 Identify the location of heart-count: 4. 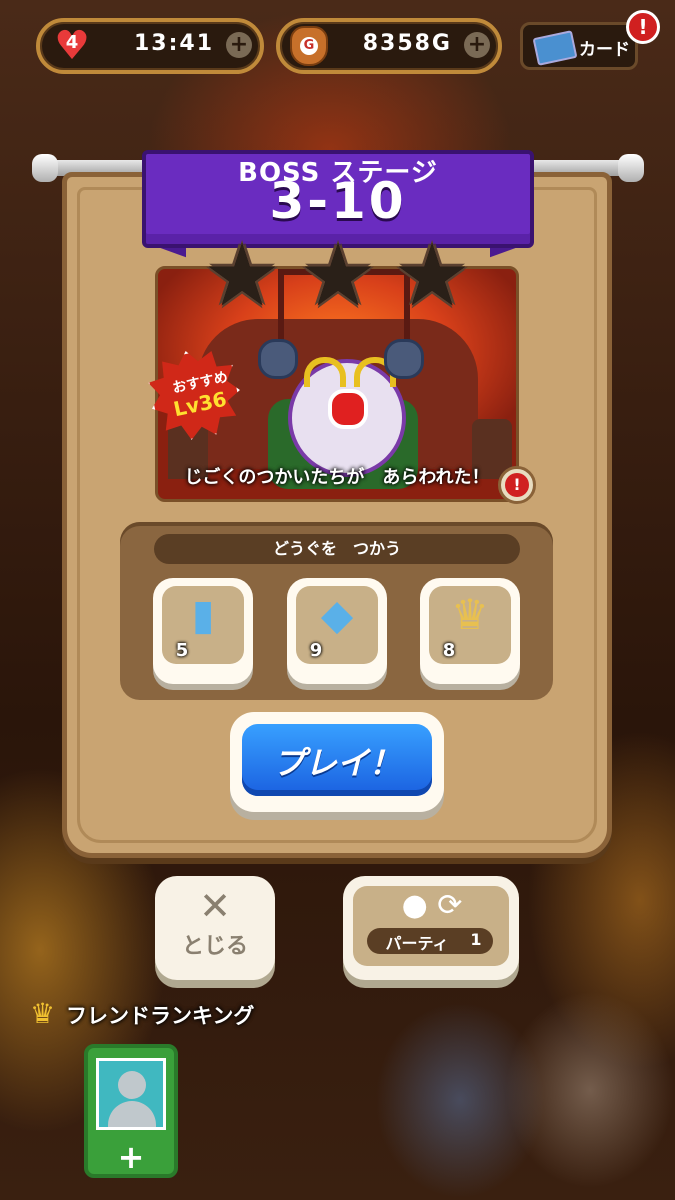
(72, 42).